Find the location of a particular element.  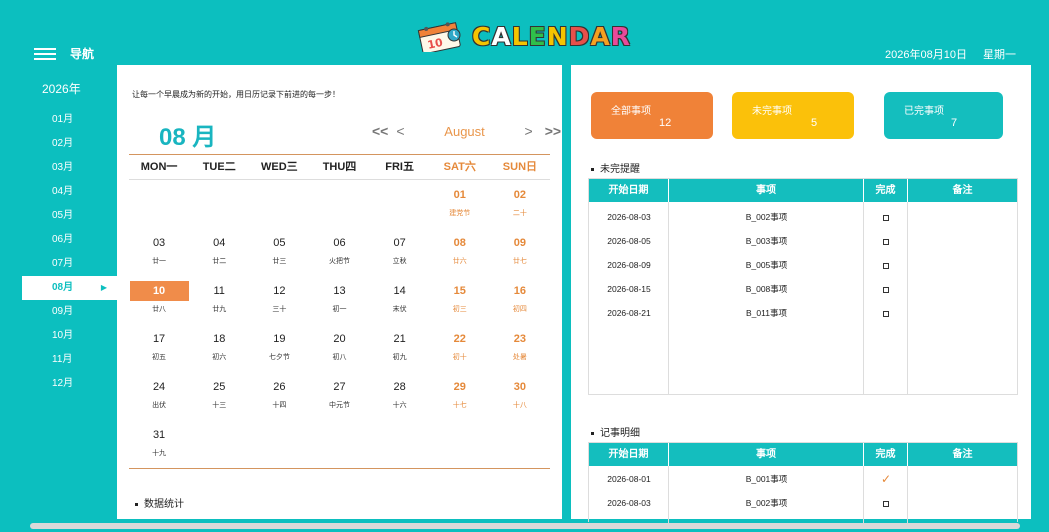

column-header: 完成 is located at coordinates (886, 454).